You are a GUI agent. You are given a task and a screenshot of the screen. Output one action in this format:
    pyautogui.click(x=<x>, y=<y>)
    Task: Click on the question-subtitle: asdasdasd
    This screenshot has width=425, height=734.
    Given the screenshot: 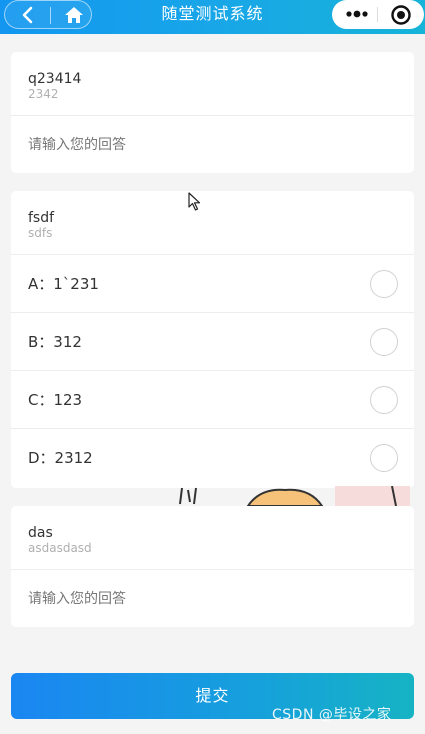 What is the action you would take?
    pyautogui.click(x=60, y=548)
    